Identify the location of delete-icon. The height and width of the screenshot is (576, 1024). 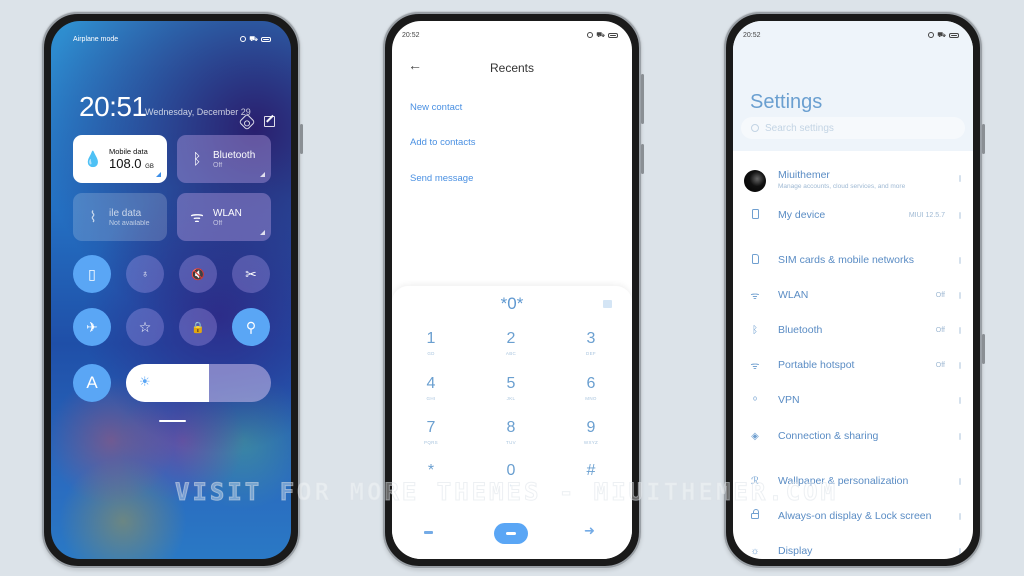
(607, 304).